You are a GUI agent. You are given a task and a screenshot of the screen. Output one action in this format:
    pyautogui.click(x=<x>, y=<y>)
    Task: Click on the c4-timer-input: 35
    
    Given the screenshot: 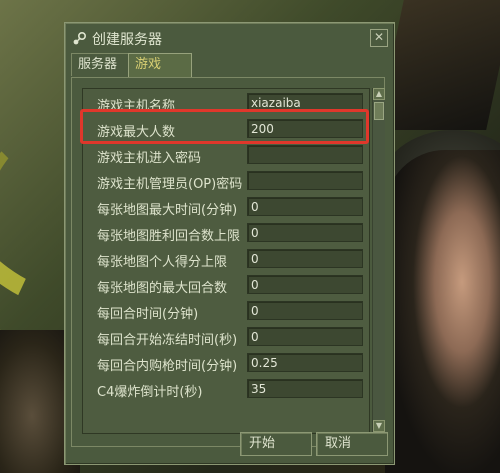 What is the action you would take?
    pyautogui.click(x=305, y=388)
    